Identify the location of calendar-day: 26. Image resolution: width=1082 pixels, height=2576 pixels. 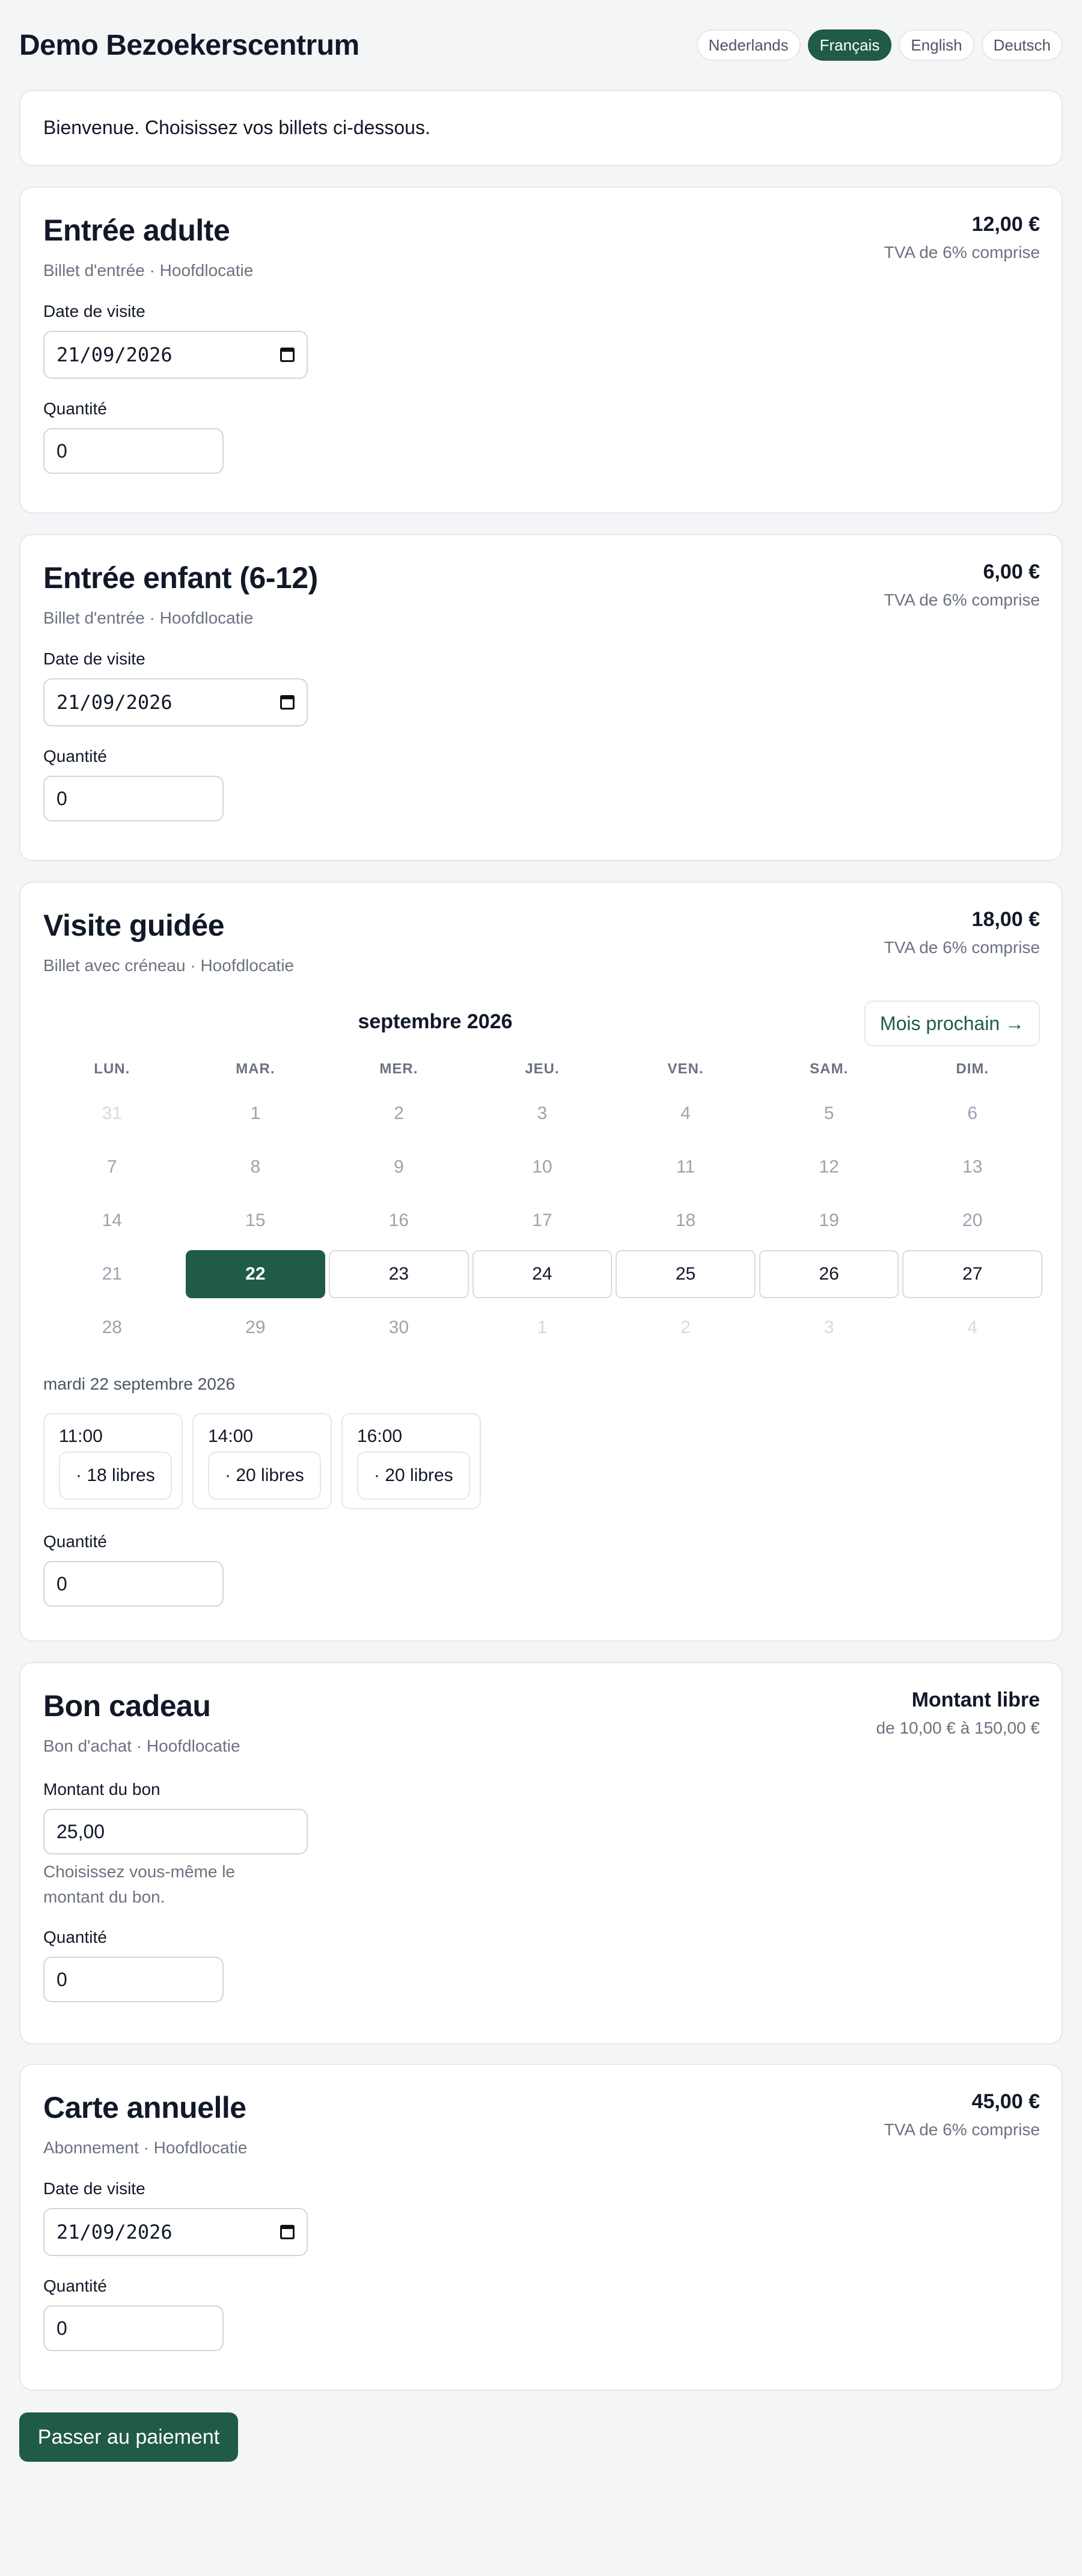
(829, 1274).